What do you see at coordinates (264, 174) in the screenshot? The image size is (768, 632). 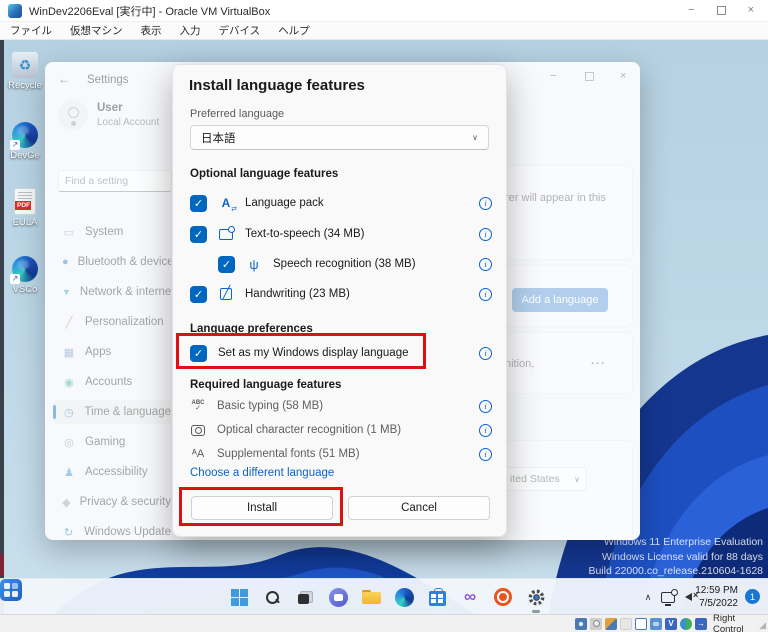 I see `optional-features-header: Optional language features` at bounding box center [264, 174].